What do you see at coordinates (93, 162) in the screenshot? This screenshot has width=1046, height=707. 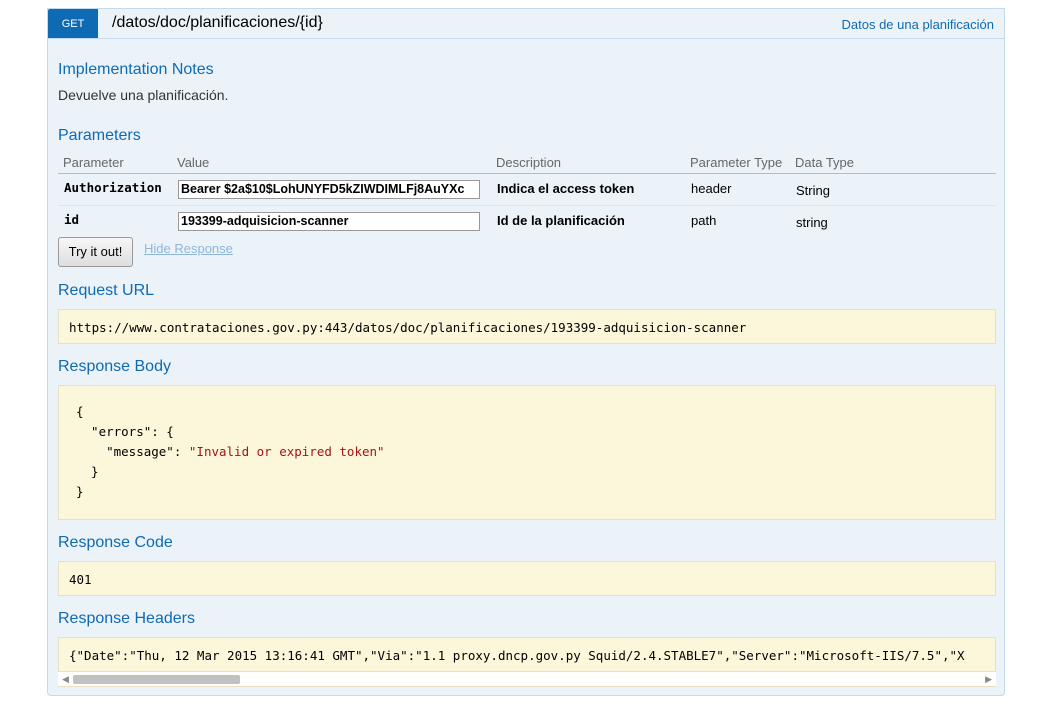 I see `column-header-parameter: Parameter` at bounding box center [93, 162].